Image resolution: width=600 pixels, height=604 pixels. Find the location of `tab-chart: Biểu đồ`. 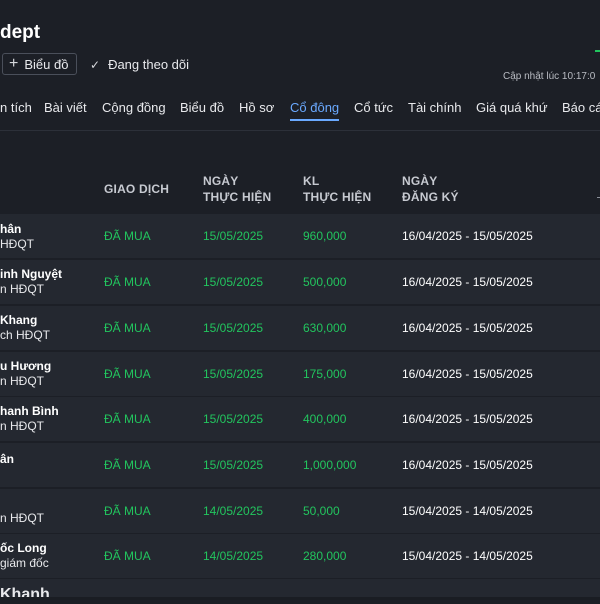

tab-chart: Biểu đồ is located at coordinates (202, 107).